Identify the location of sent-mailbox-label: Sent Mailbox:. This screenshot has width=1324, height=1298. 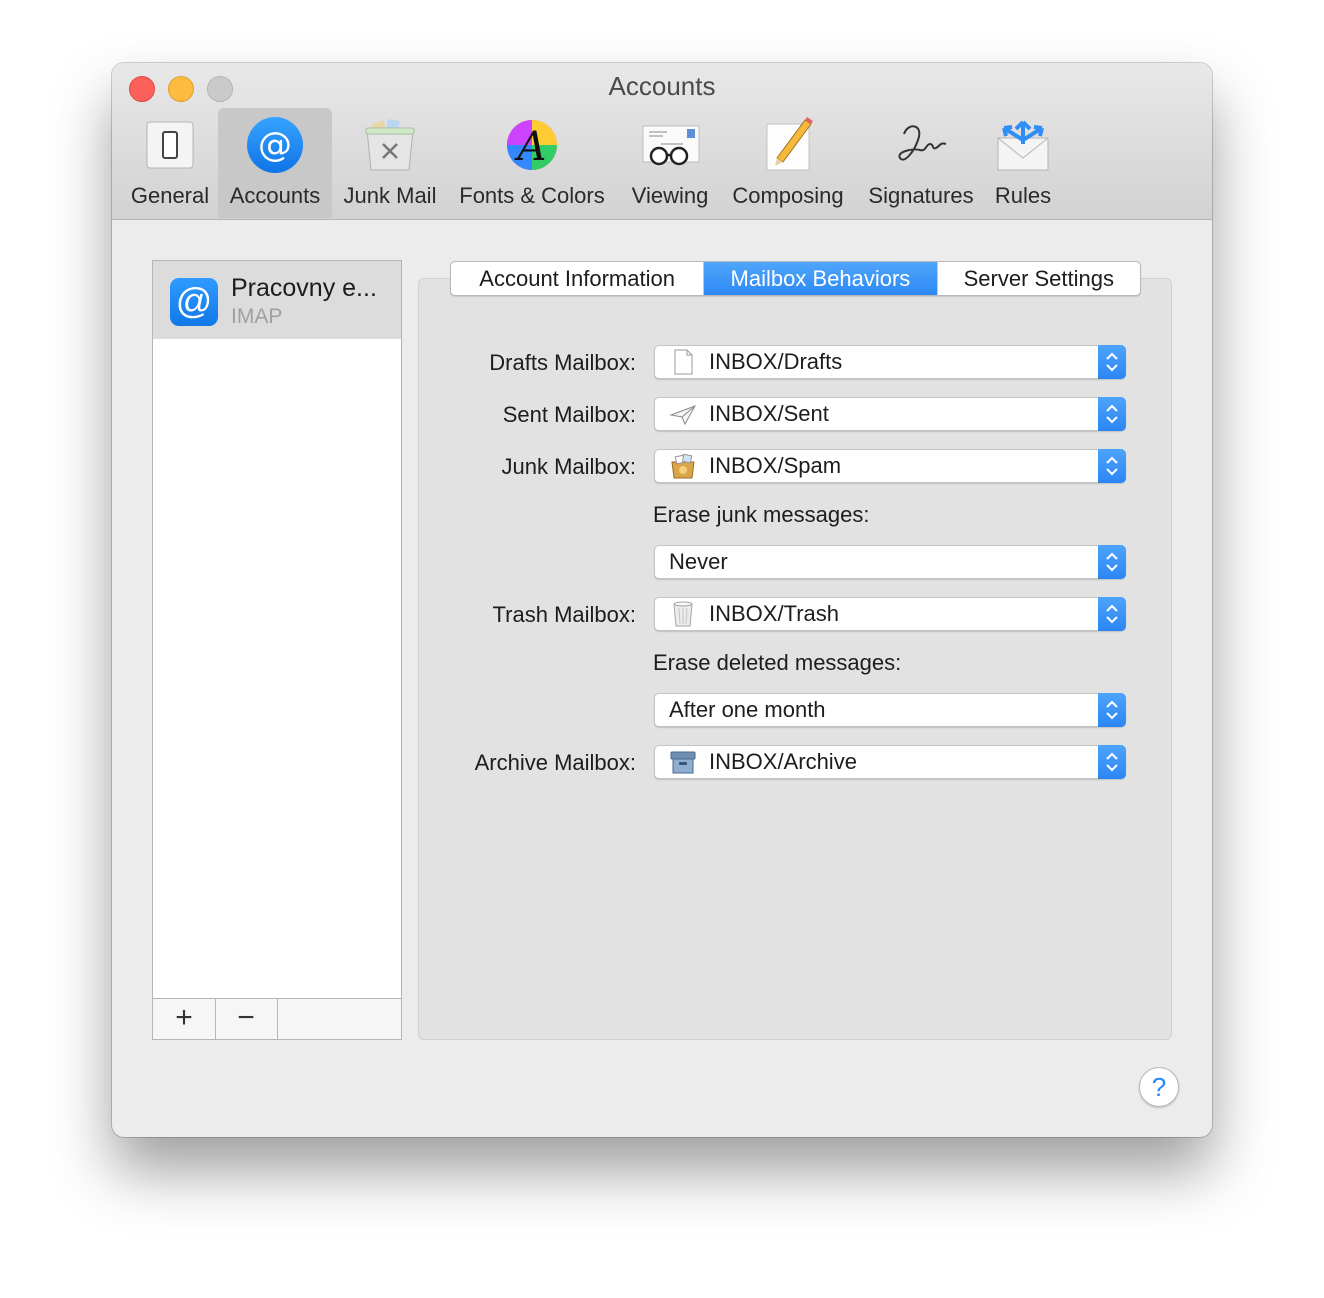
(569, 414).